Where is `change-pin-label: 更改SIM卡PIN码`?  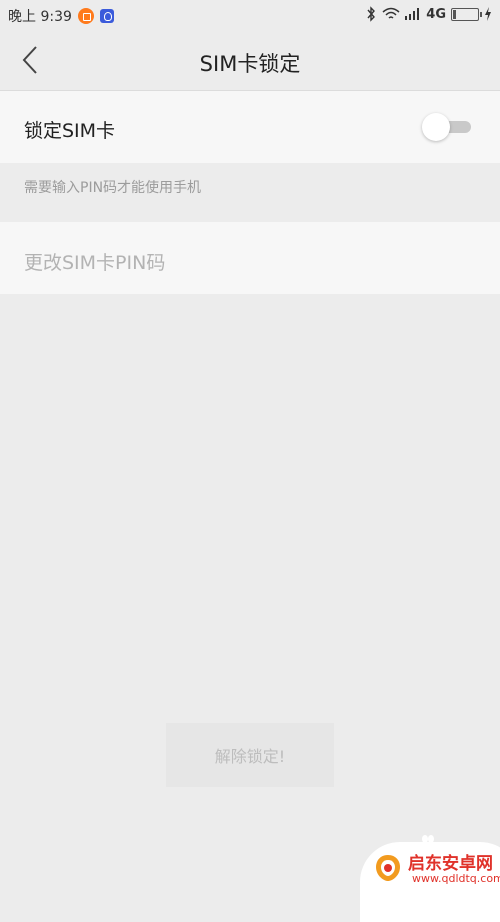 change-pin-label: 更改SIM卡PIN码 is located at coordinates (95, 263).